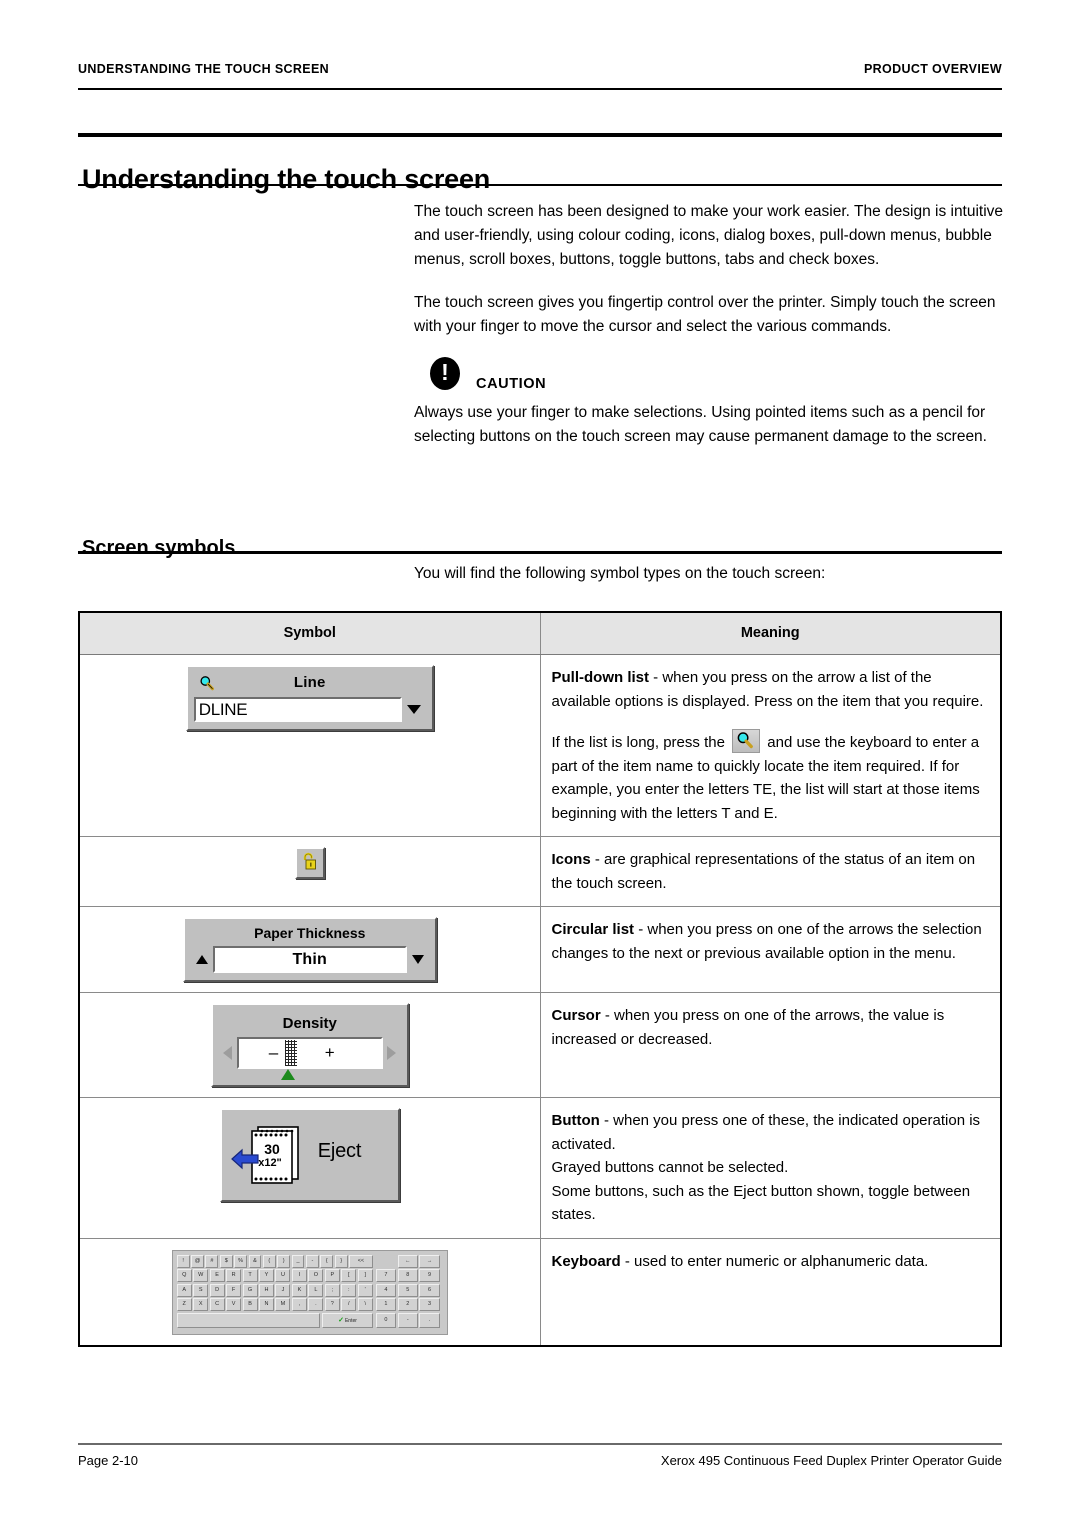 The height and width of the screenshot is (1527, 1080). Describe the element at coordinates (183, 1261) in the screenshot. I see `key: !` at that location.